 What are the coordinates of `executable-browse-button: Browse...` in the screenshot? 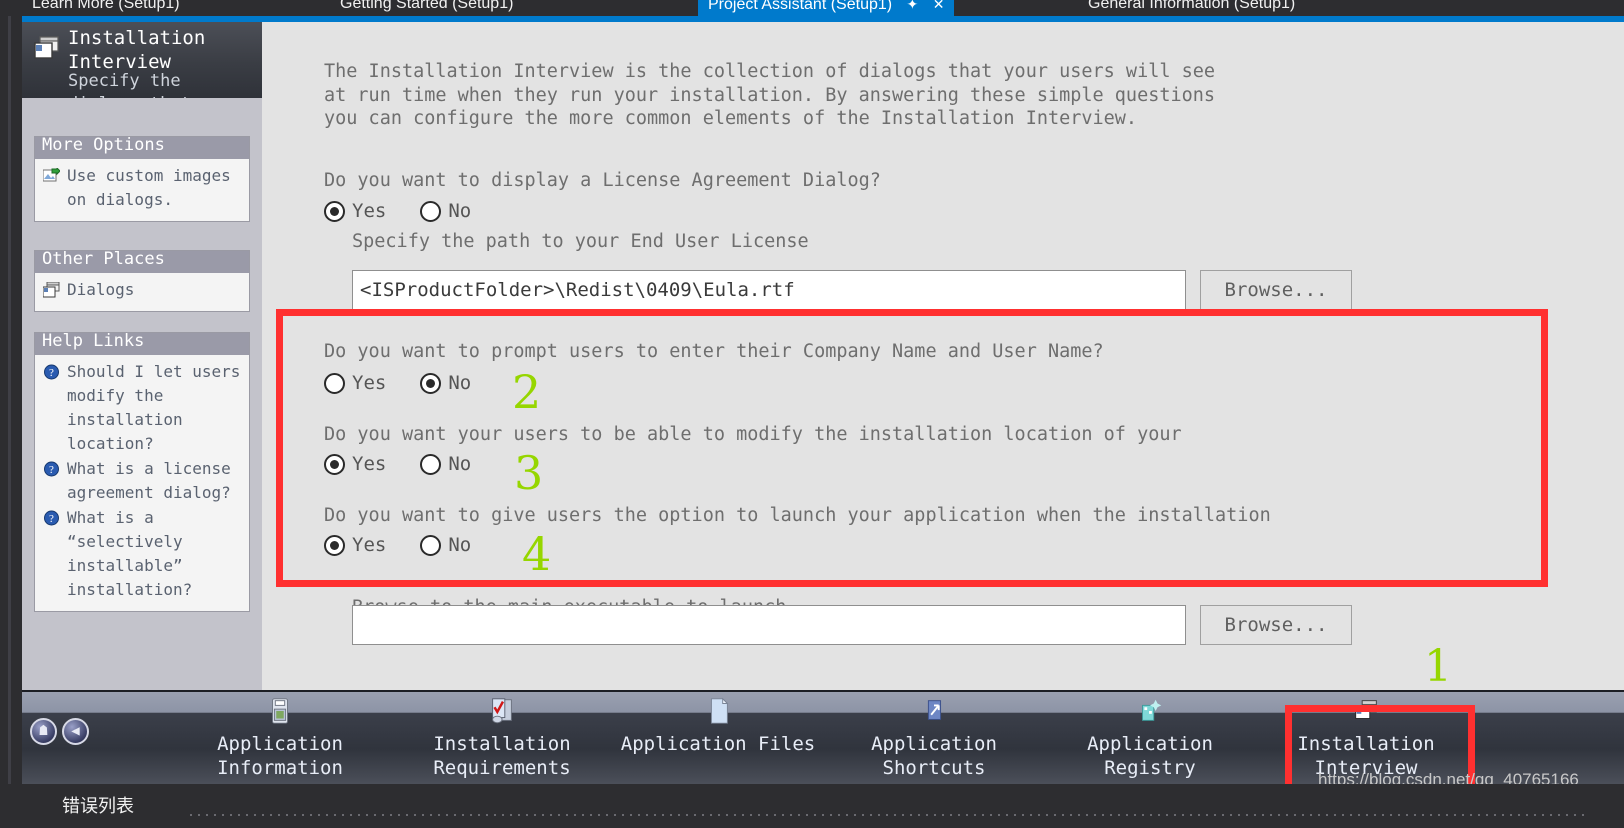 It's located at (1276, 625).